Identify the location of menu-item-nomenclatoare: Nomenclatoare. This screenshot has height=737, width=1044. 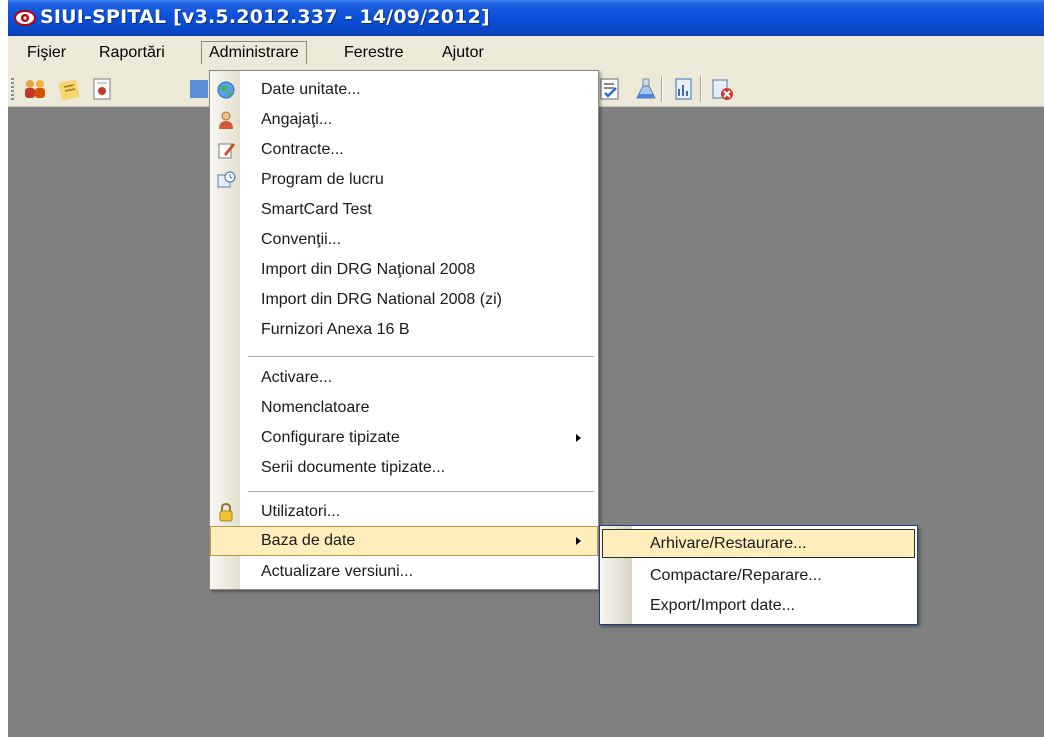
(404, 408).